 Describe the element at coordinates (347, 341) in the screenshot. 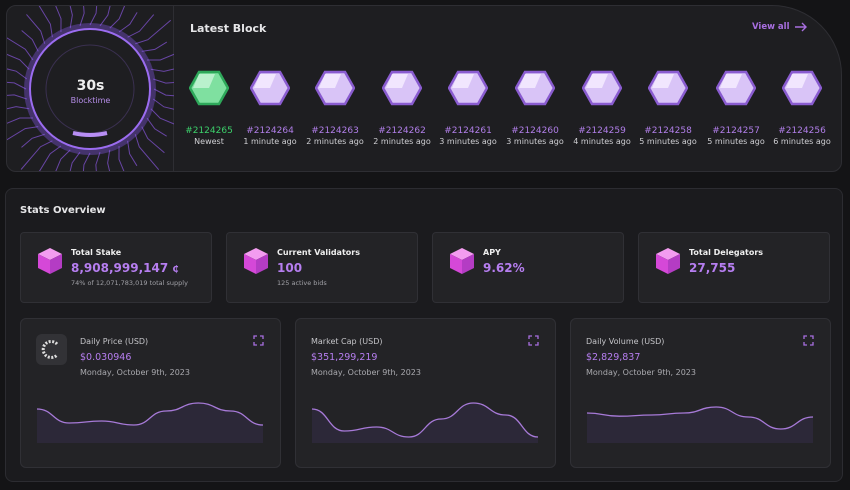

I see `chart-label: Market Cap (USD)` at that location.